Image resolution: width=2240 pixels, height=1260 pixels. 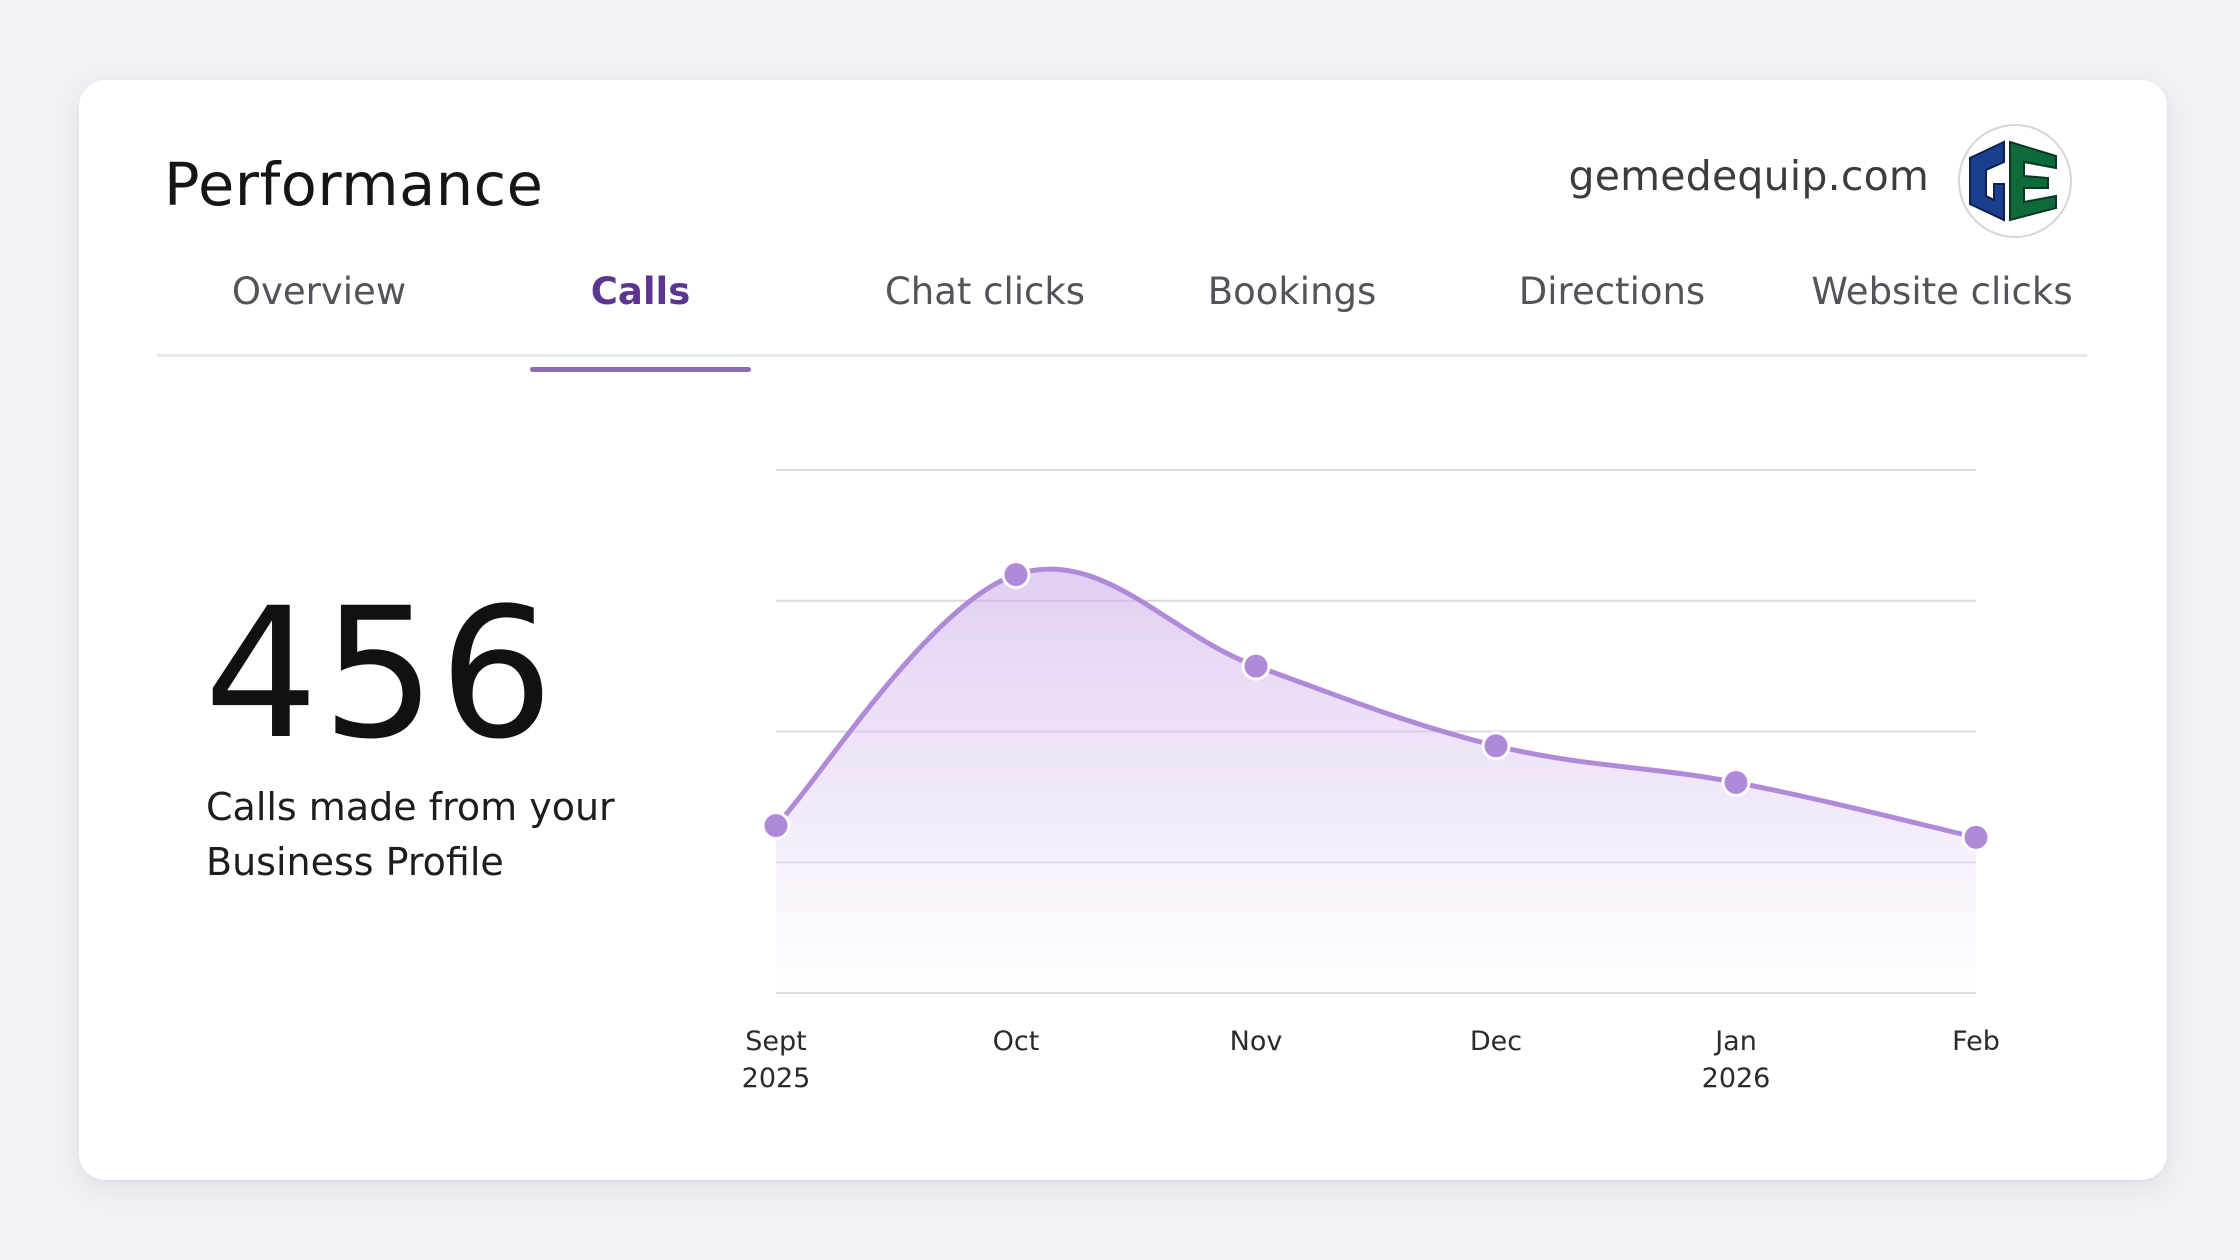 What do you see at coordinates (1976, 1041) in the screenshot?
I see `x-tick-label-month: Feb` at bounding box center [1976, 1041].